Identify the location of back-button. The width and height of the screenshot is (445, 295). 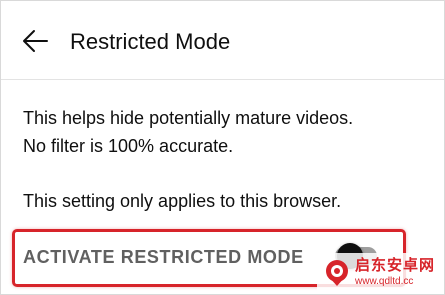
(35, 41).